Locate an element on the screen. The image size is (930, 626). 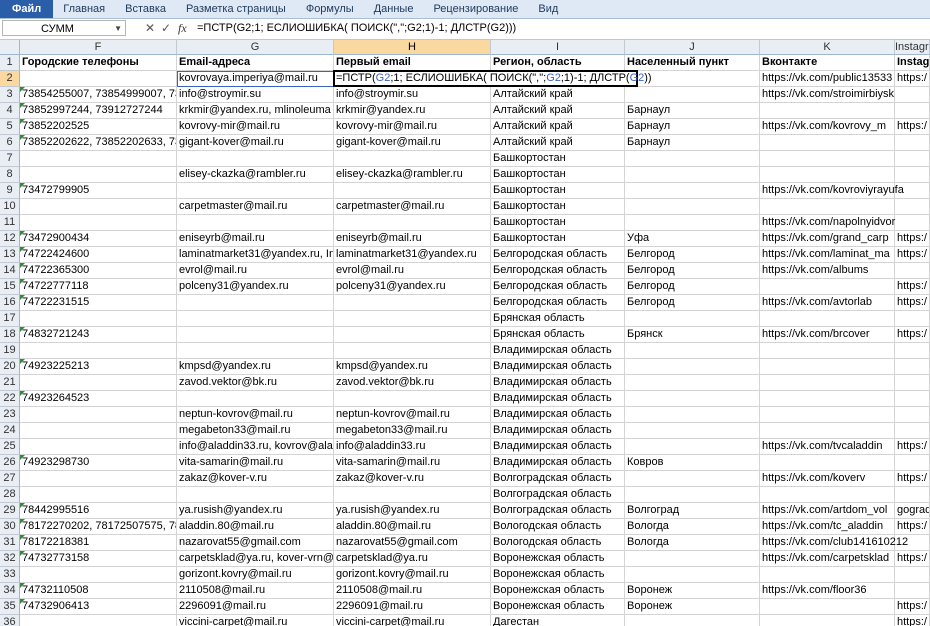
cell-F5: 73852202525 is located at coordinates (98, 127).